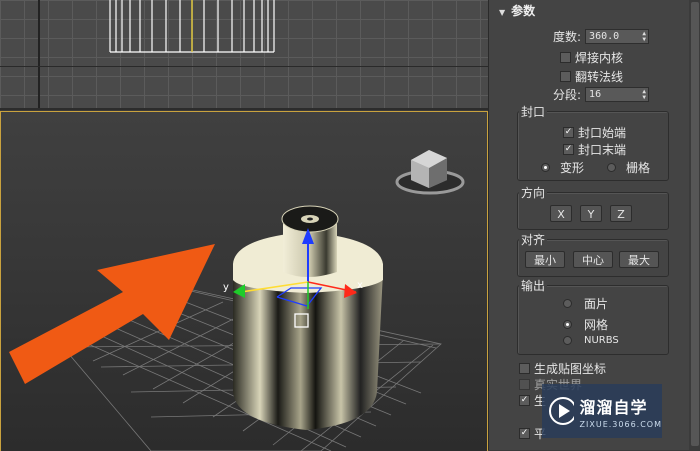  Describe the element at coordinates (533, 285) in the screenshot. I see `output-group-title: 输出` at that location.